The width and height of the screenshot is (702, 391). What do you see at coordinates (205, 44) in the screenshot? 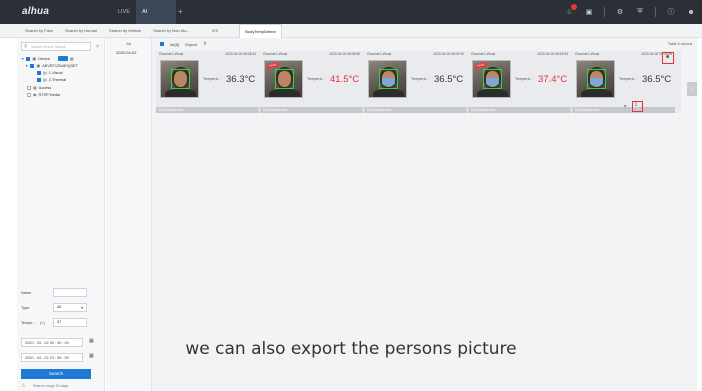
I see `export-icon: ⇪` at bounding box center [205, 44].